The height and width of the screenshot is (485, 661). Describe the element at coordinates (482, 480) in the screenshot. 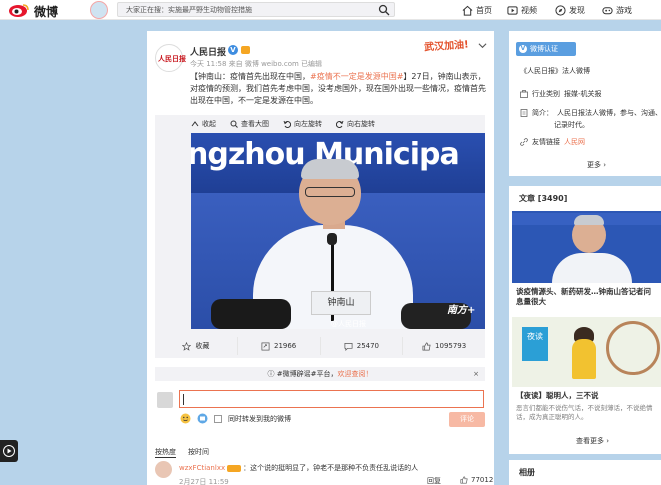

I see `comment-like-count: 77012` at that location.